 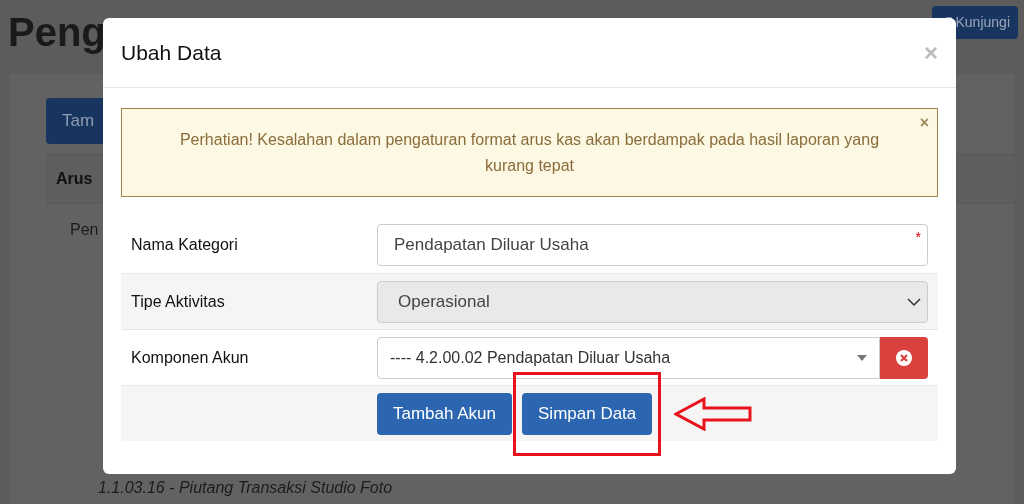 What do you see at coordinates (57, 32) in the screenshot?
I see `page-title: Peng` at bounding box center [57, 32].